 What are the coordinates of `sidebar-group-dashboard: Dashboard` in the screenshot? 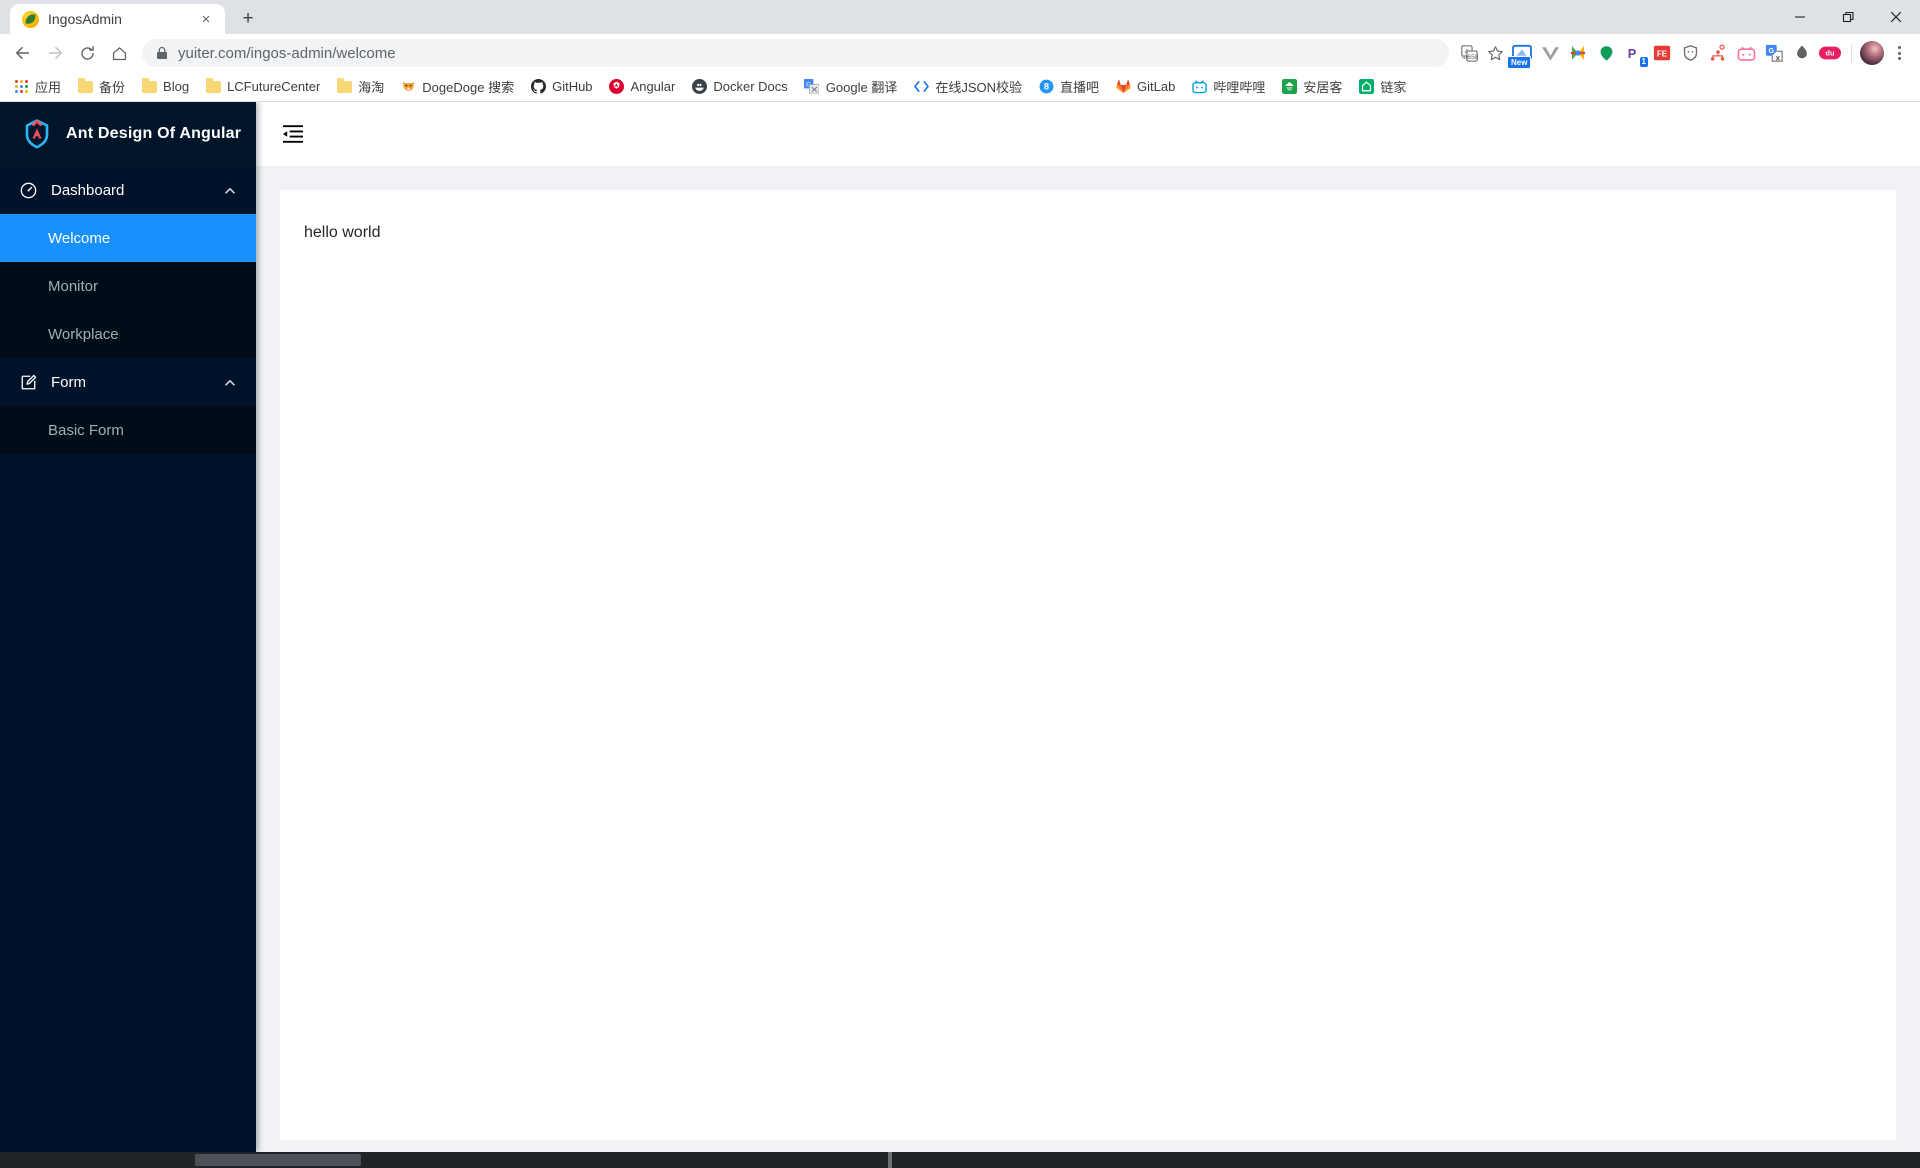 It's located at (128, 190).